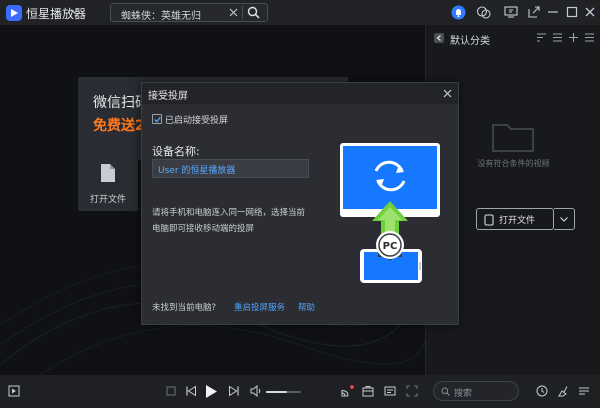  Describe the element at coordinates (572, 12) in the screenshot. I see `maximize-icon` at that location.